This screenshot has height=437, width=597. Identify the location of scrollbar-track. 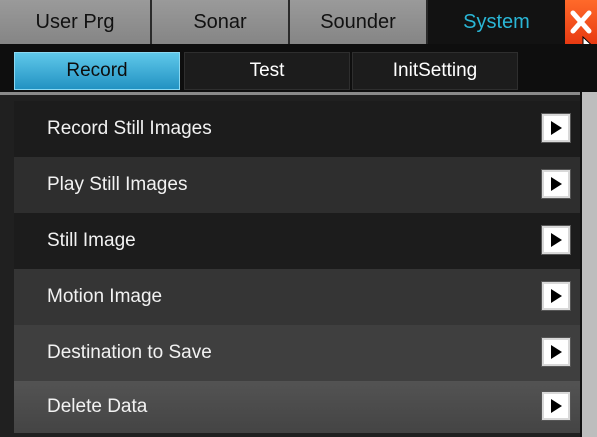
(589, 264).